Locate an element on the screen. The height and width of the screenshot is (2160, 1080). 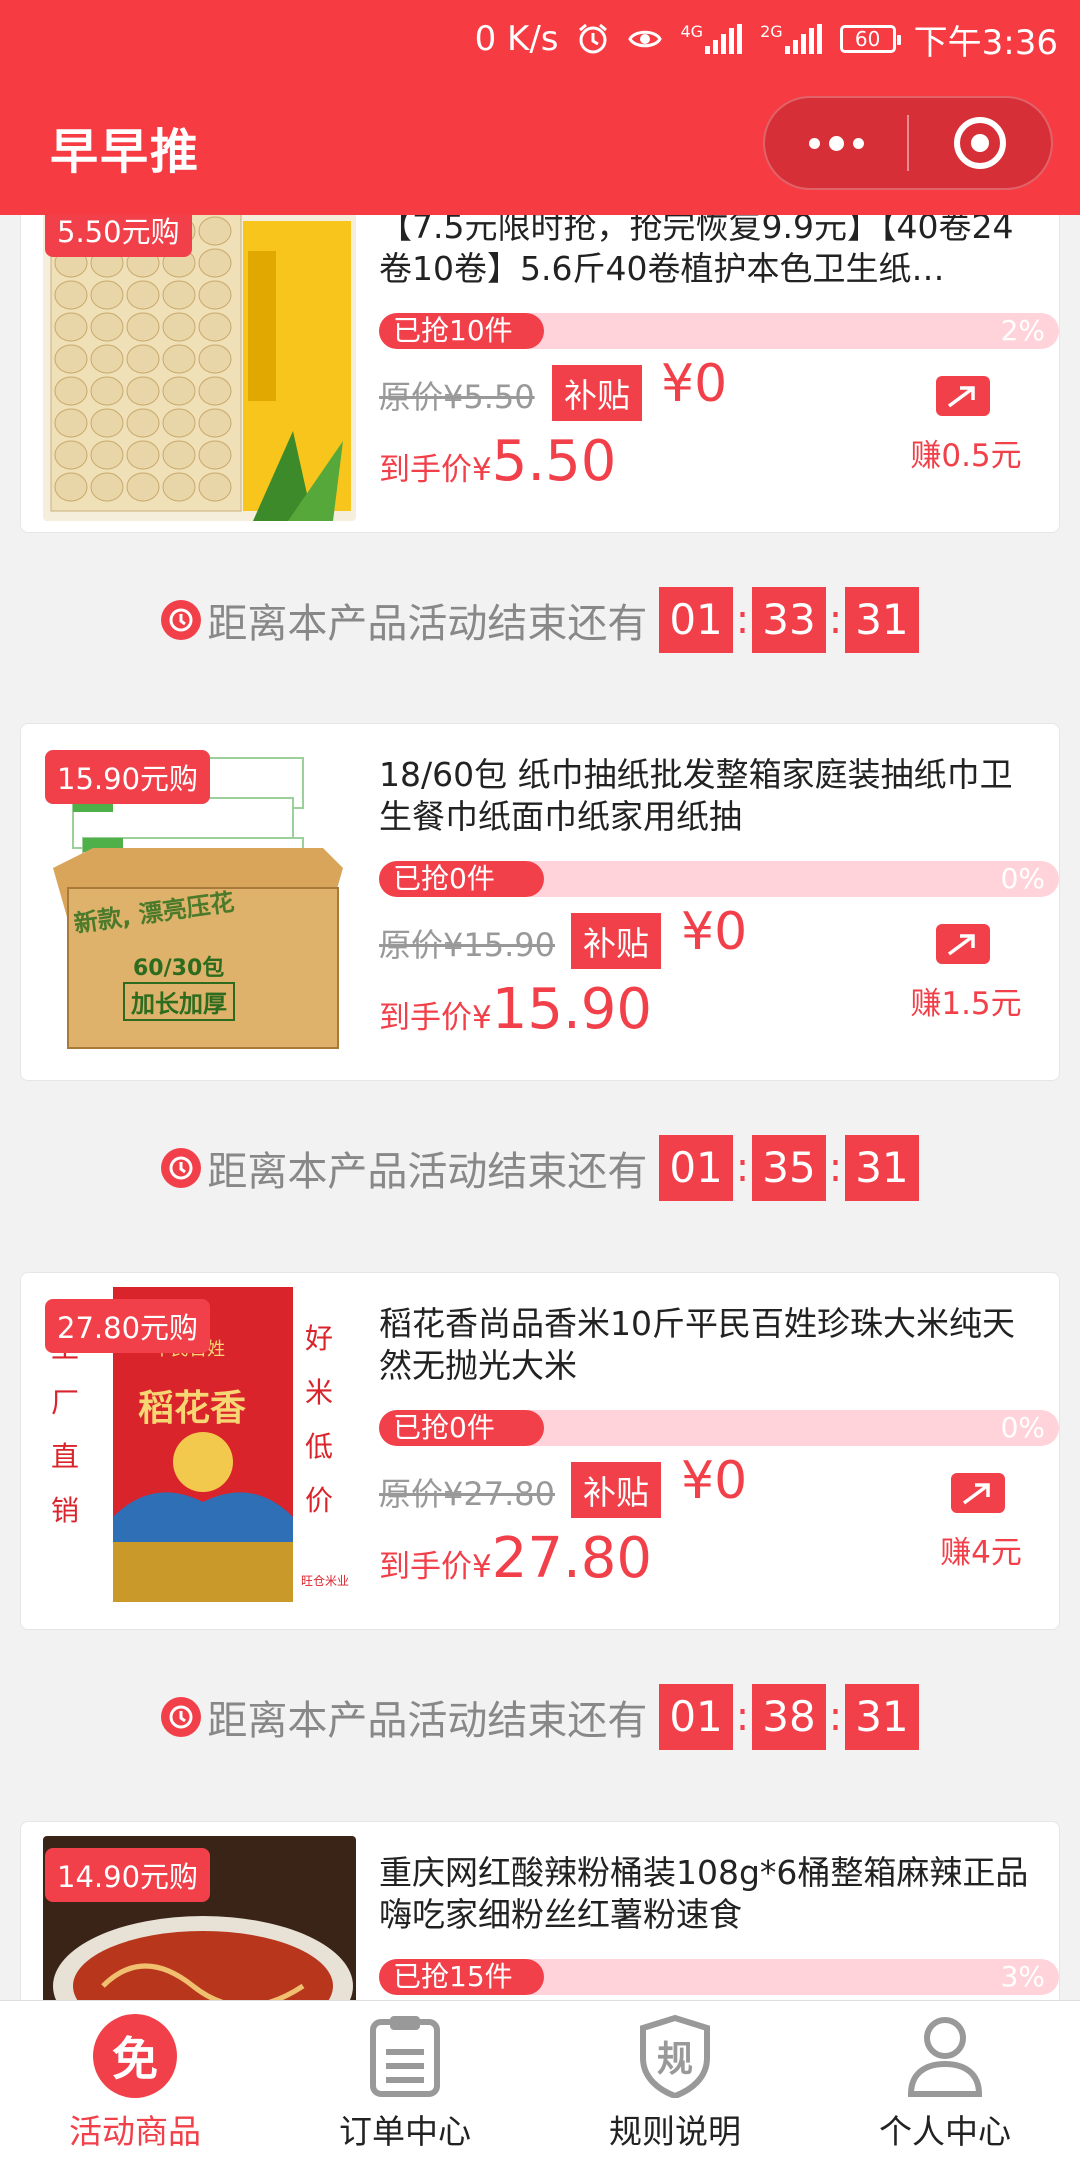
final-price-value: 15.90 is located at coordinates (572, 1009).